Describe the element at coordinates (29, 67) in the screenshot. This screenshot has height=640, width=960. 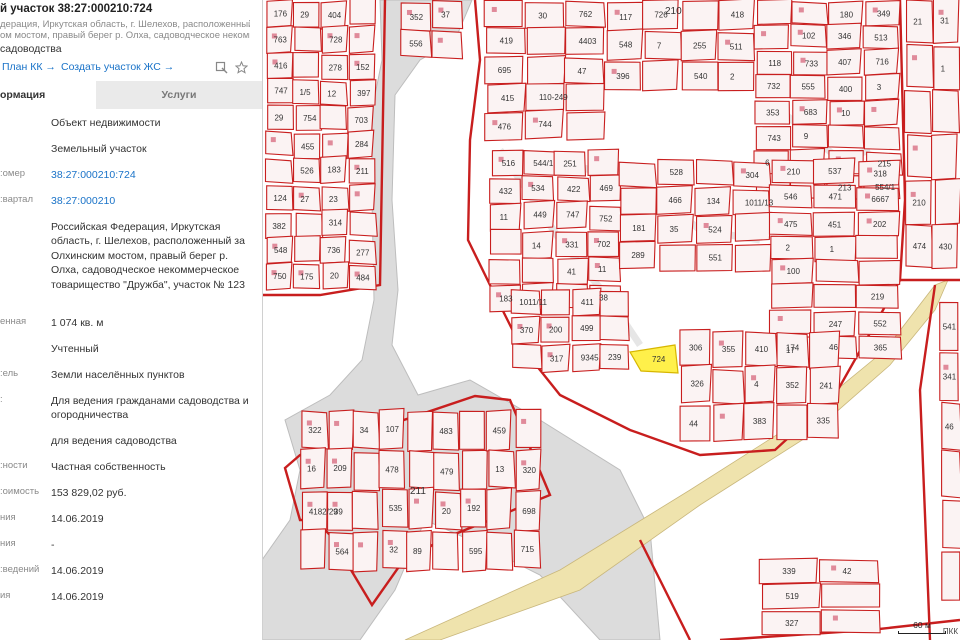
I see `plan-kk-link: План КК →` at that location.